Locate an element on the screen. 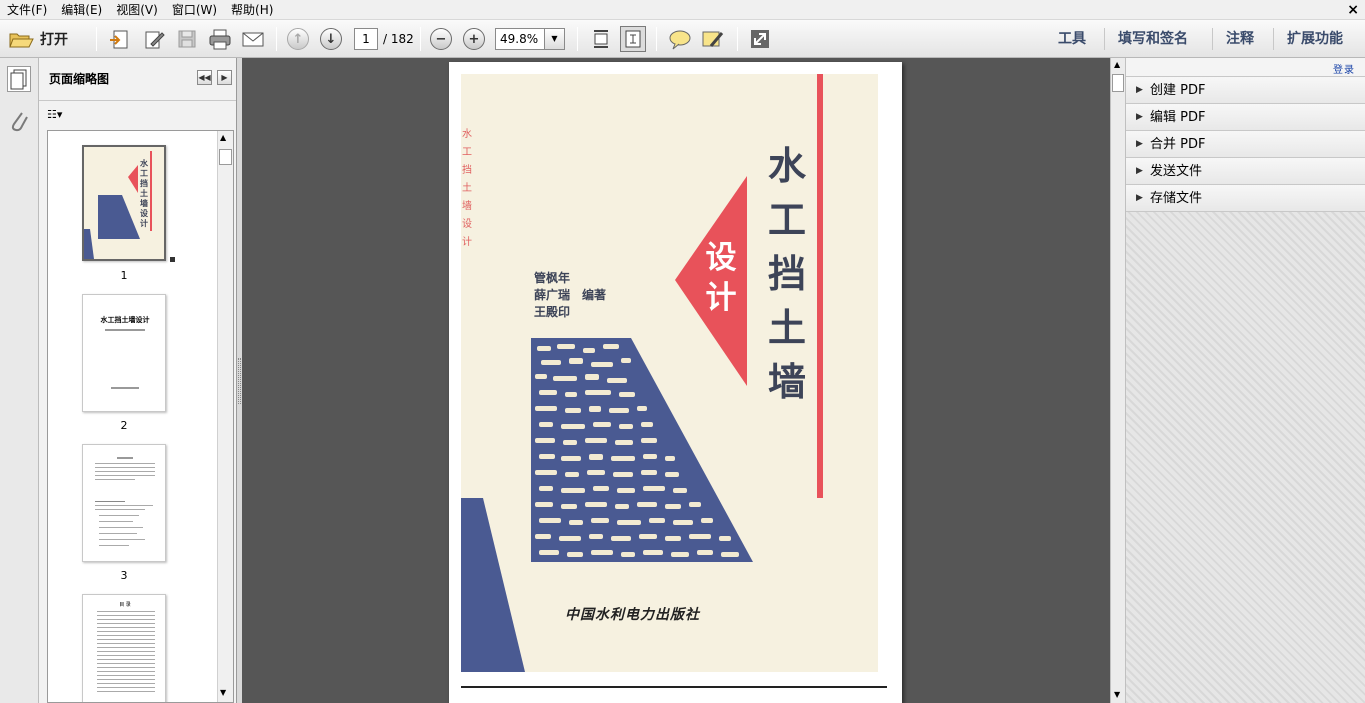  plus-icon: + is located at coordinates (474, 39).